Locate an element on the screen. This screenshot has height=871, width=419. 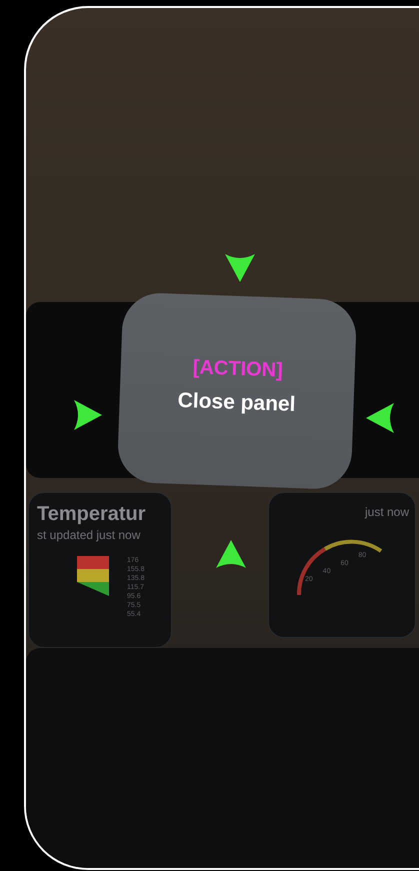
card-title: Temperatur is located at coordinates (92, 514).